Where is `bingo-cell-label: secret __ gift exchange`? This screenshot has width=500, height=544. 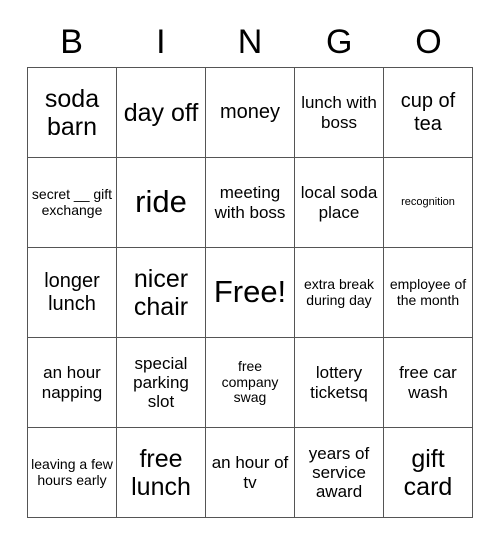 bingo-cell-label: secret __ gift exchange is located at coordinates (72, 201).